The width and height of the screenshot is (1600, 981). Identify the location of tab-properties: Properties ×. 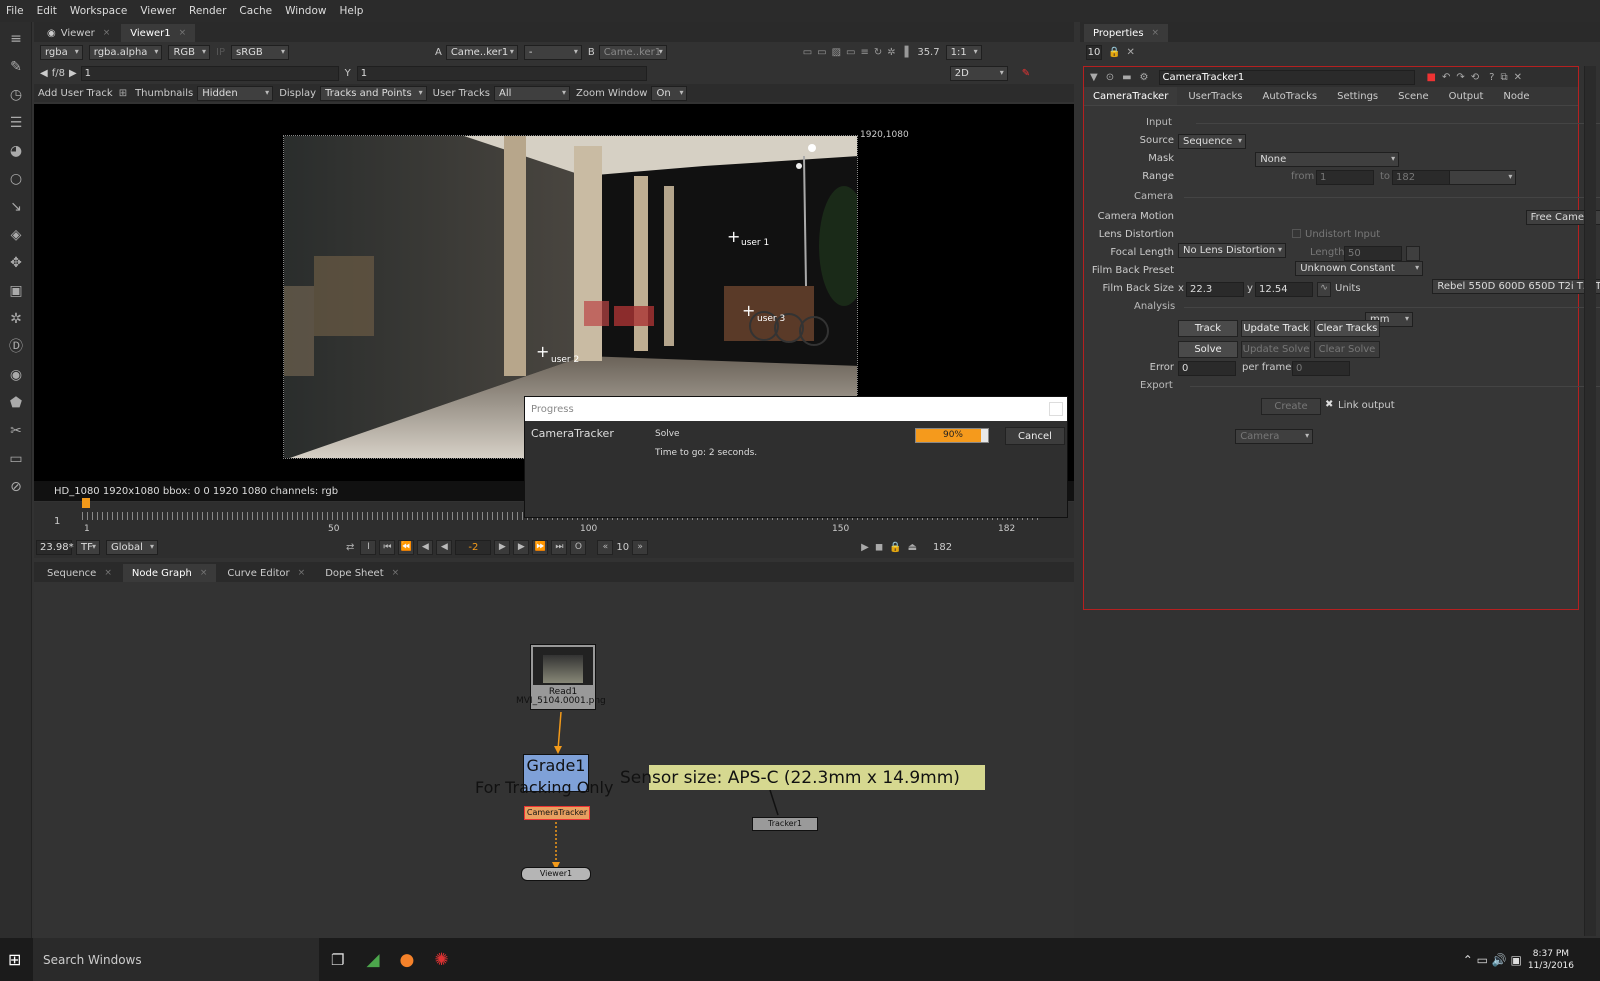
(1126, 33).